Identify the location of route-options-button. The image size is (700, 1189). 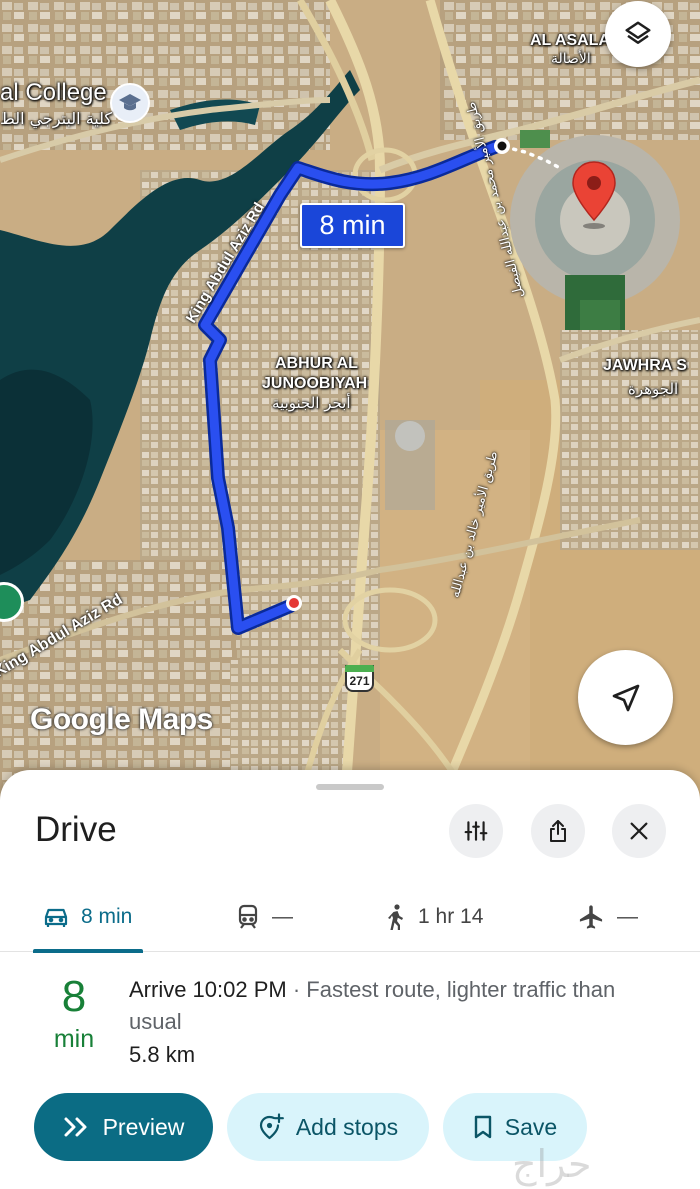
(476, 831).